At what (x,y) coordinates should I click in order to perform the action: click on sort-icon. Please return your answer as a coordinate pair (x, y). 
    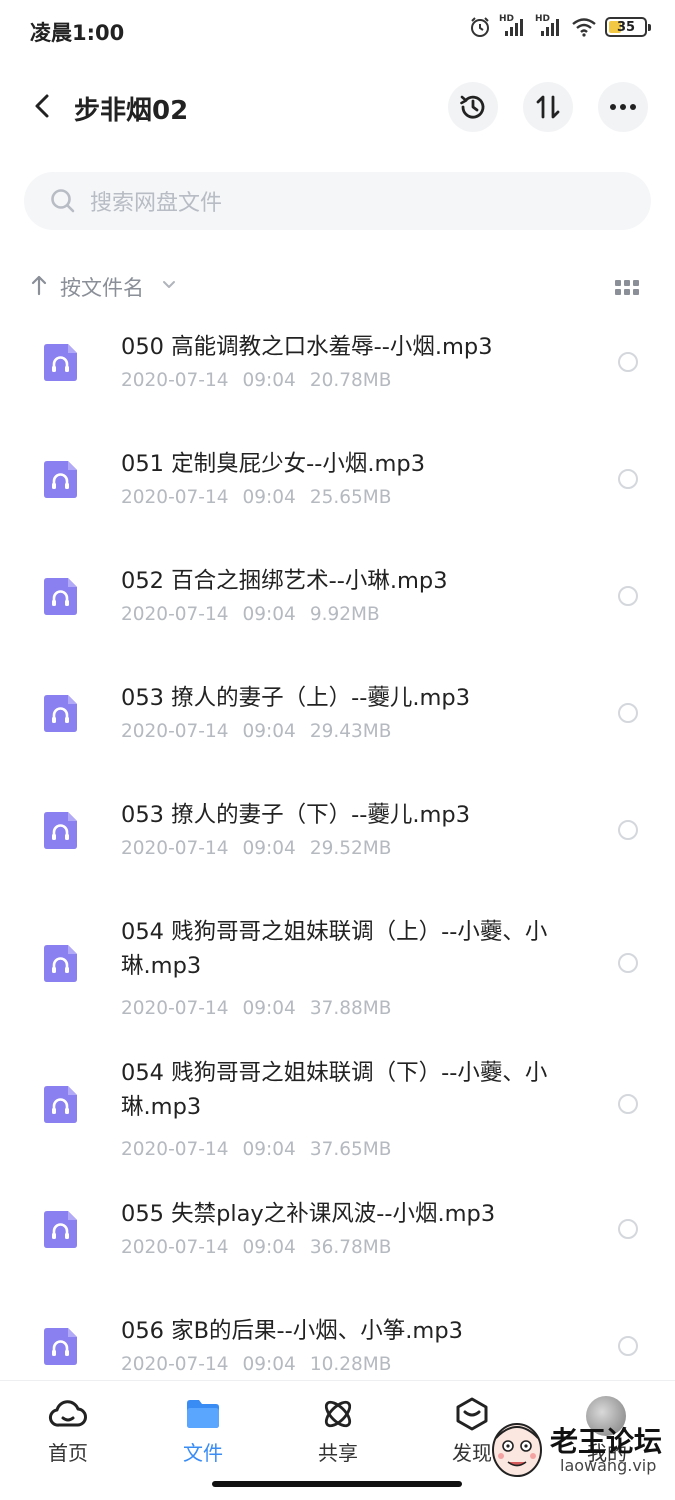
    Looking at the image, I should click on (548, 107).